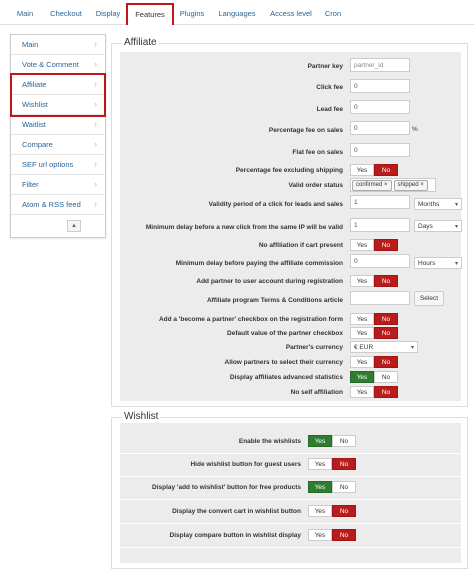 The width and height of the screenshot is (474, 571). Describe the element at coordinates (58, 125) in the screenshot. I see `sidebar-item-waitlist: Waitlist ›` at that location.